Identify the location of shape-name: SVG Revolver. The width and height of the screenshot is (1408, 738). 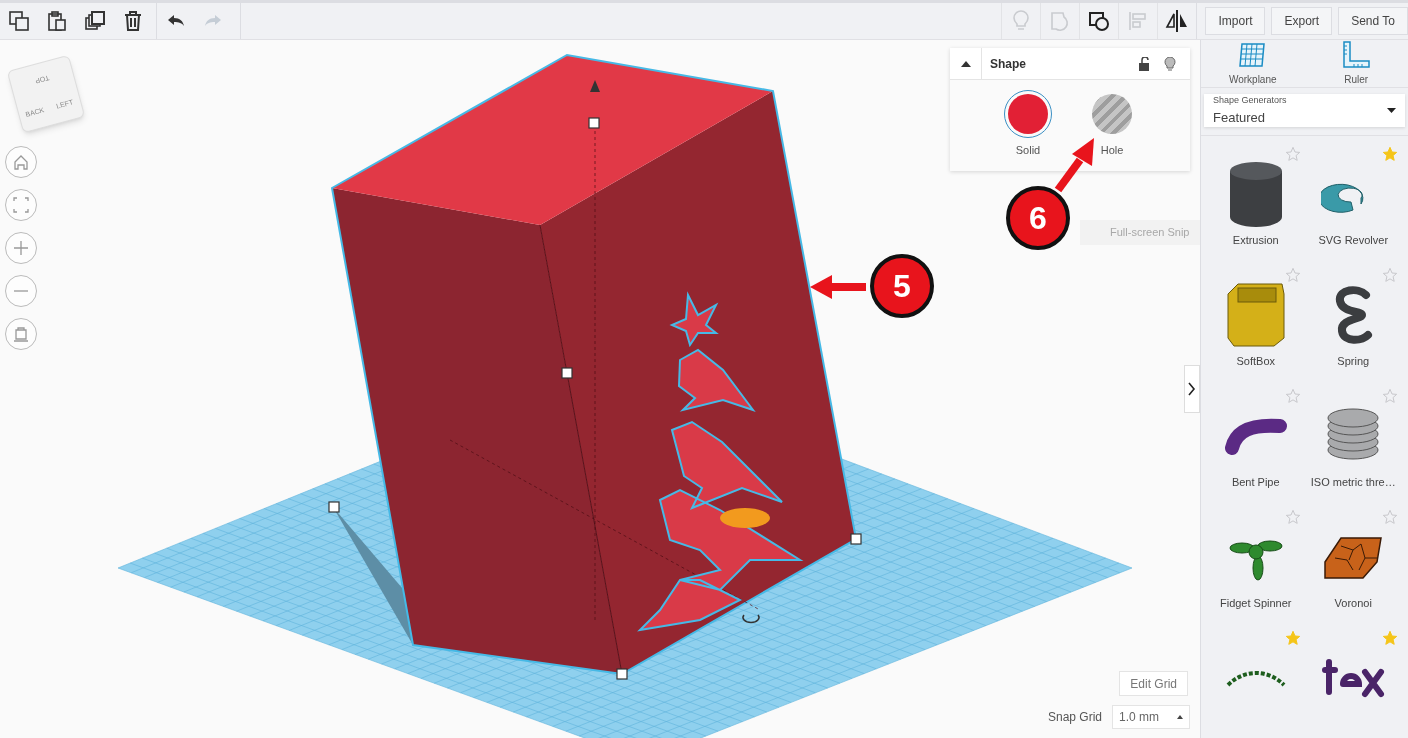
(1353, 240).